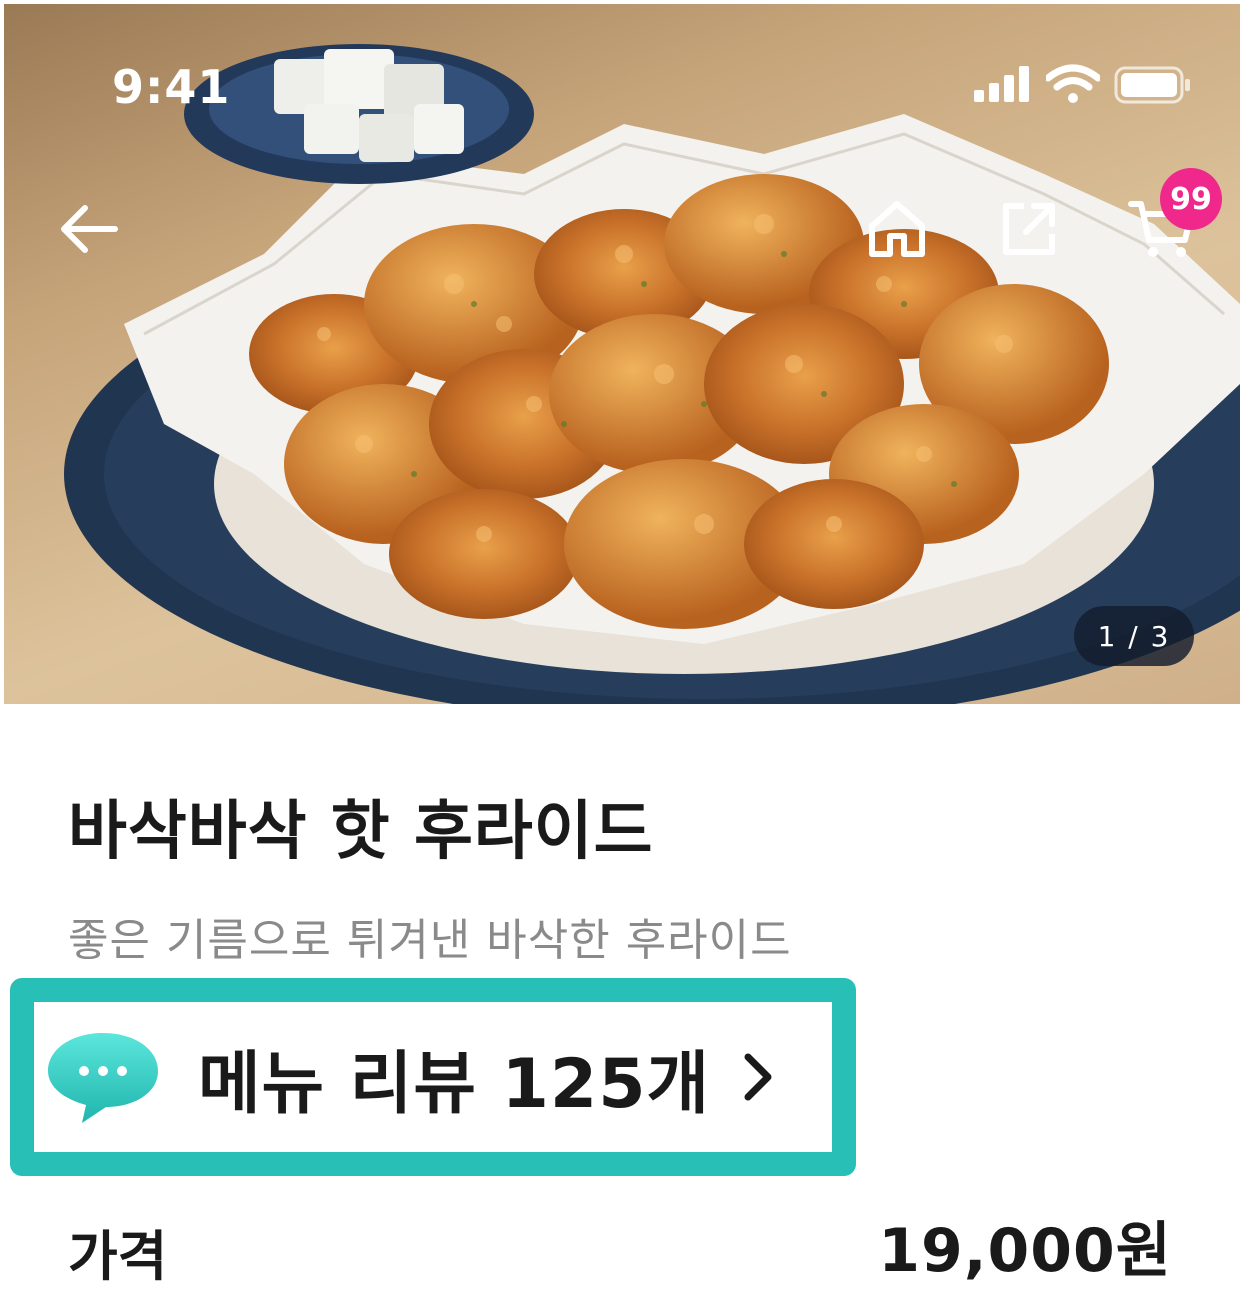 This screenshot has height=1297, width=1246. Describe the element at coordinates (454, 1084) in the screenshot. I see `review-count-label: 메뉴 리뷰 125개` at that location.